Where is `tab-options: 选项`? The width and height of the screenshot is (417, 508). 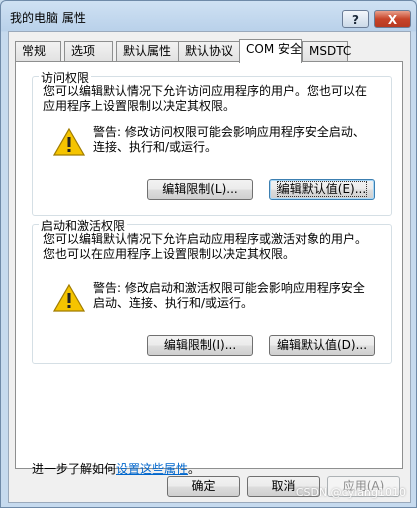 tab-options: 选项 is located at coordinates (88, 51).